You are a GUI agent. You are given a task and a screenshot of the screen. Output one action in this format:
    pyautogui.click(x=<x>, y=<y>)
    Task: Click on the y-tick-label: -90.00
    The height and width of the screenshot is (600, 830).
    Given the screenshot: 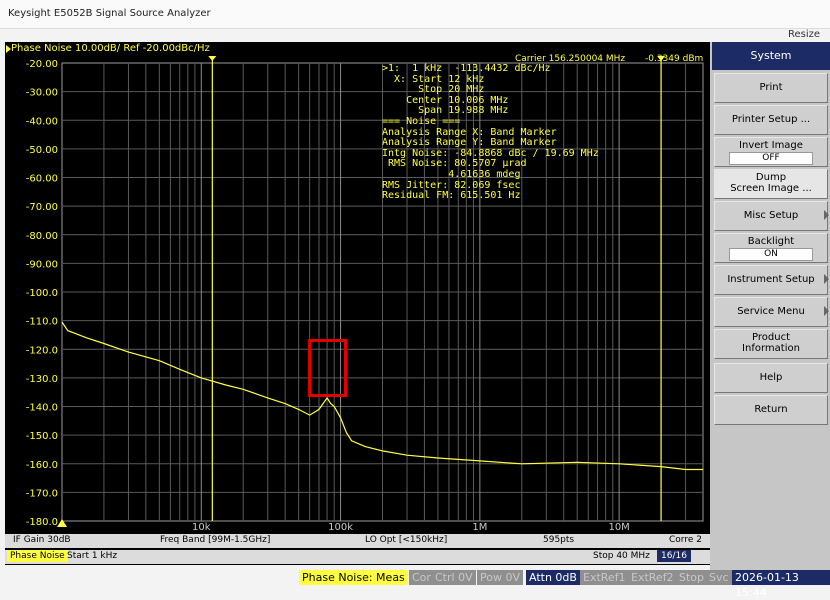 What is the action you would take?
    pyautogui.click(x=42, y=264)
    